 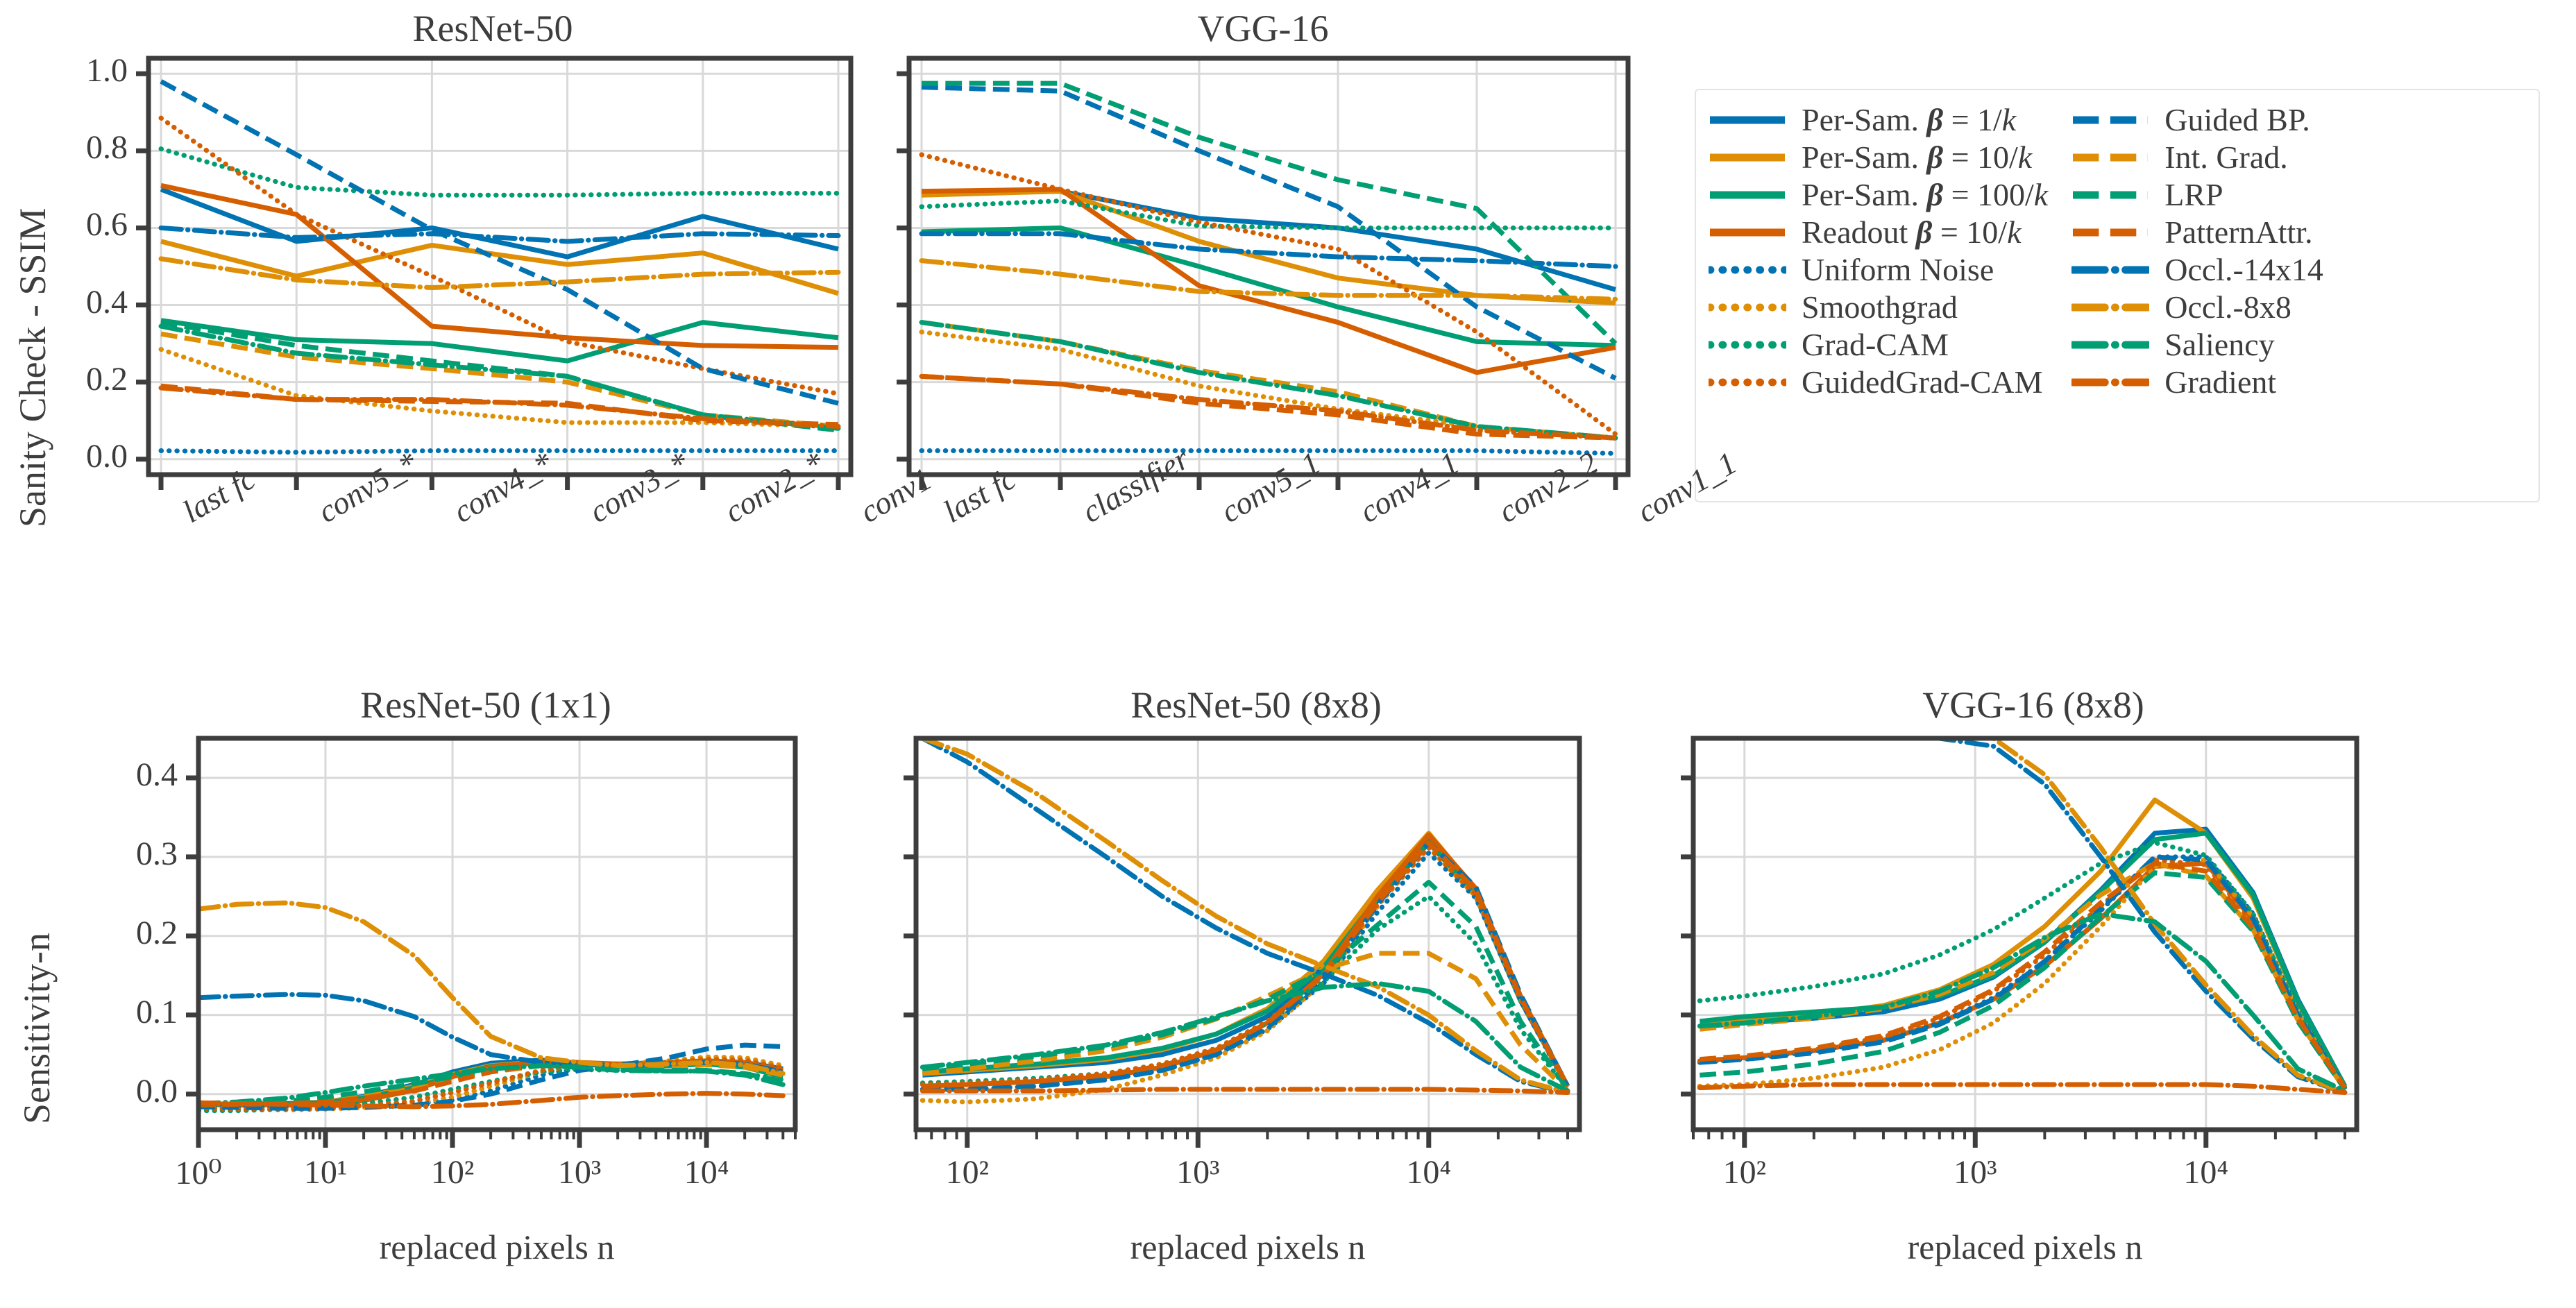 I want to click on legend-item: Uniform Noise, so click(x=1878, y=270).